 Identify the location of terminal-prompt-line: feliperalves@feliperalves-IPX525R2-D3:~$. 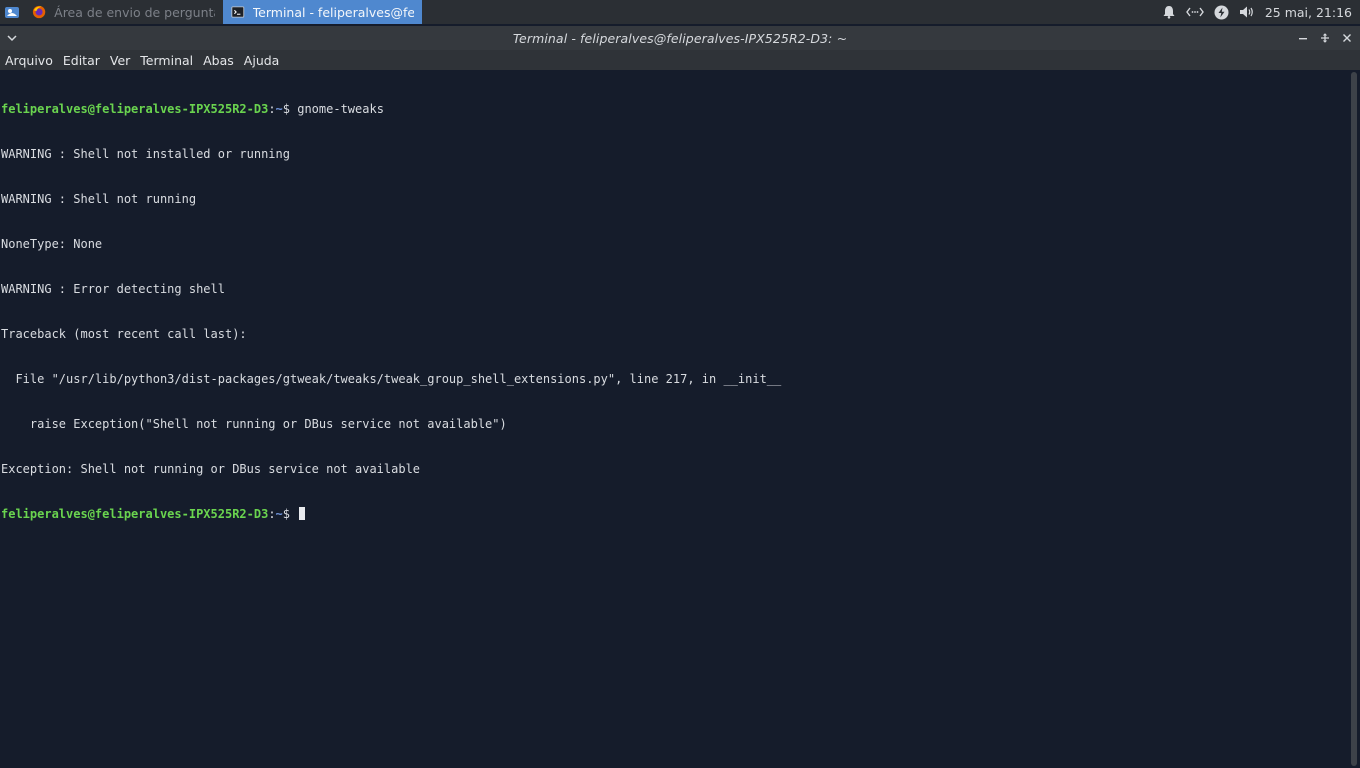
(674, 514).